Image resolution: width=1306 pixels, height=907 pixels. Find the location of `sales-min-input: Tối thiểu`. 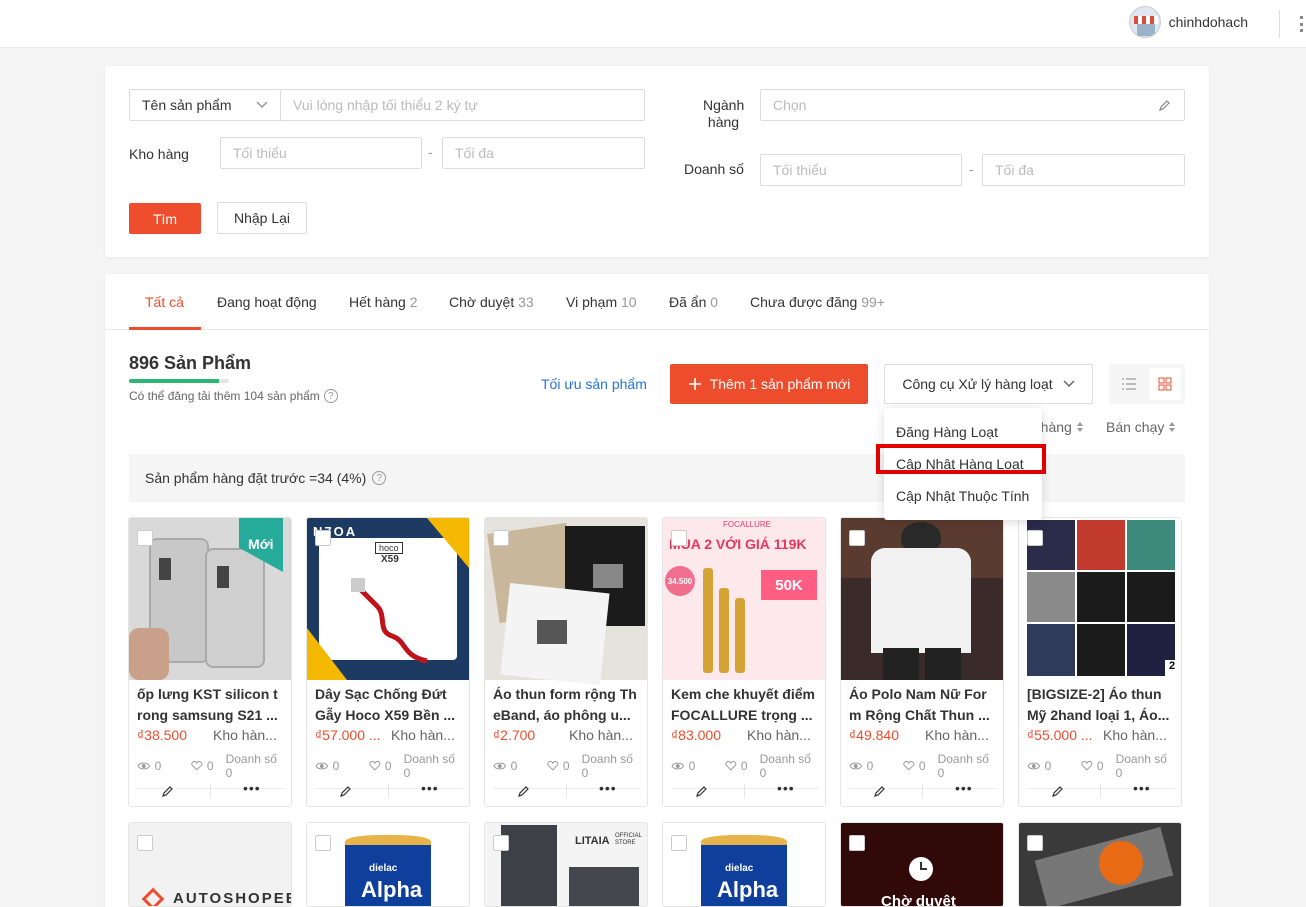

sales-min-input: Tối thiểu is located at coordinates (861, 170).